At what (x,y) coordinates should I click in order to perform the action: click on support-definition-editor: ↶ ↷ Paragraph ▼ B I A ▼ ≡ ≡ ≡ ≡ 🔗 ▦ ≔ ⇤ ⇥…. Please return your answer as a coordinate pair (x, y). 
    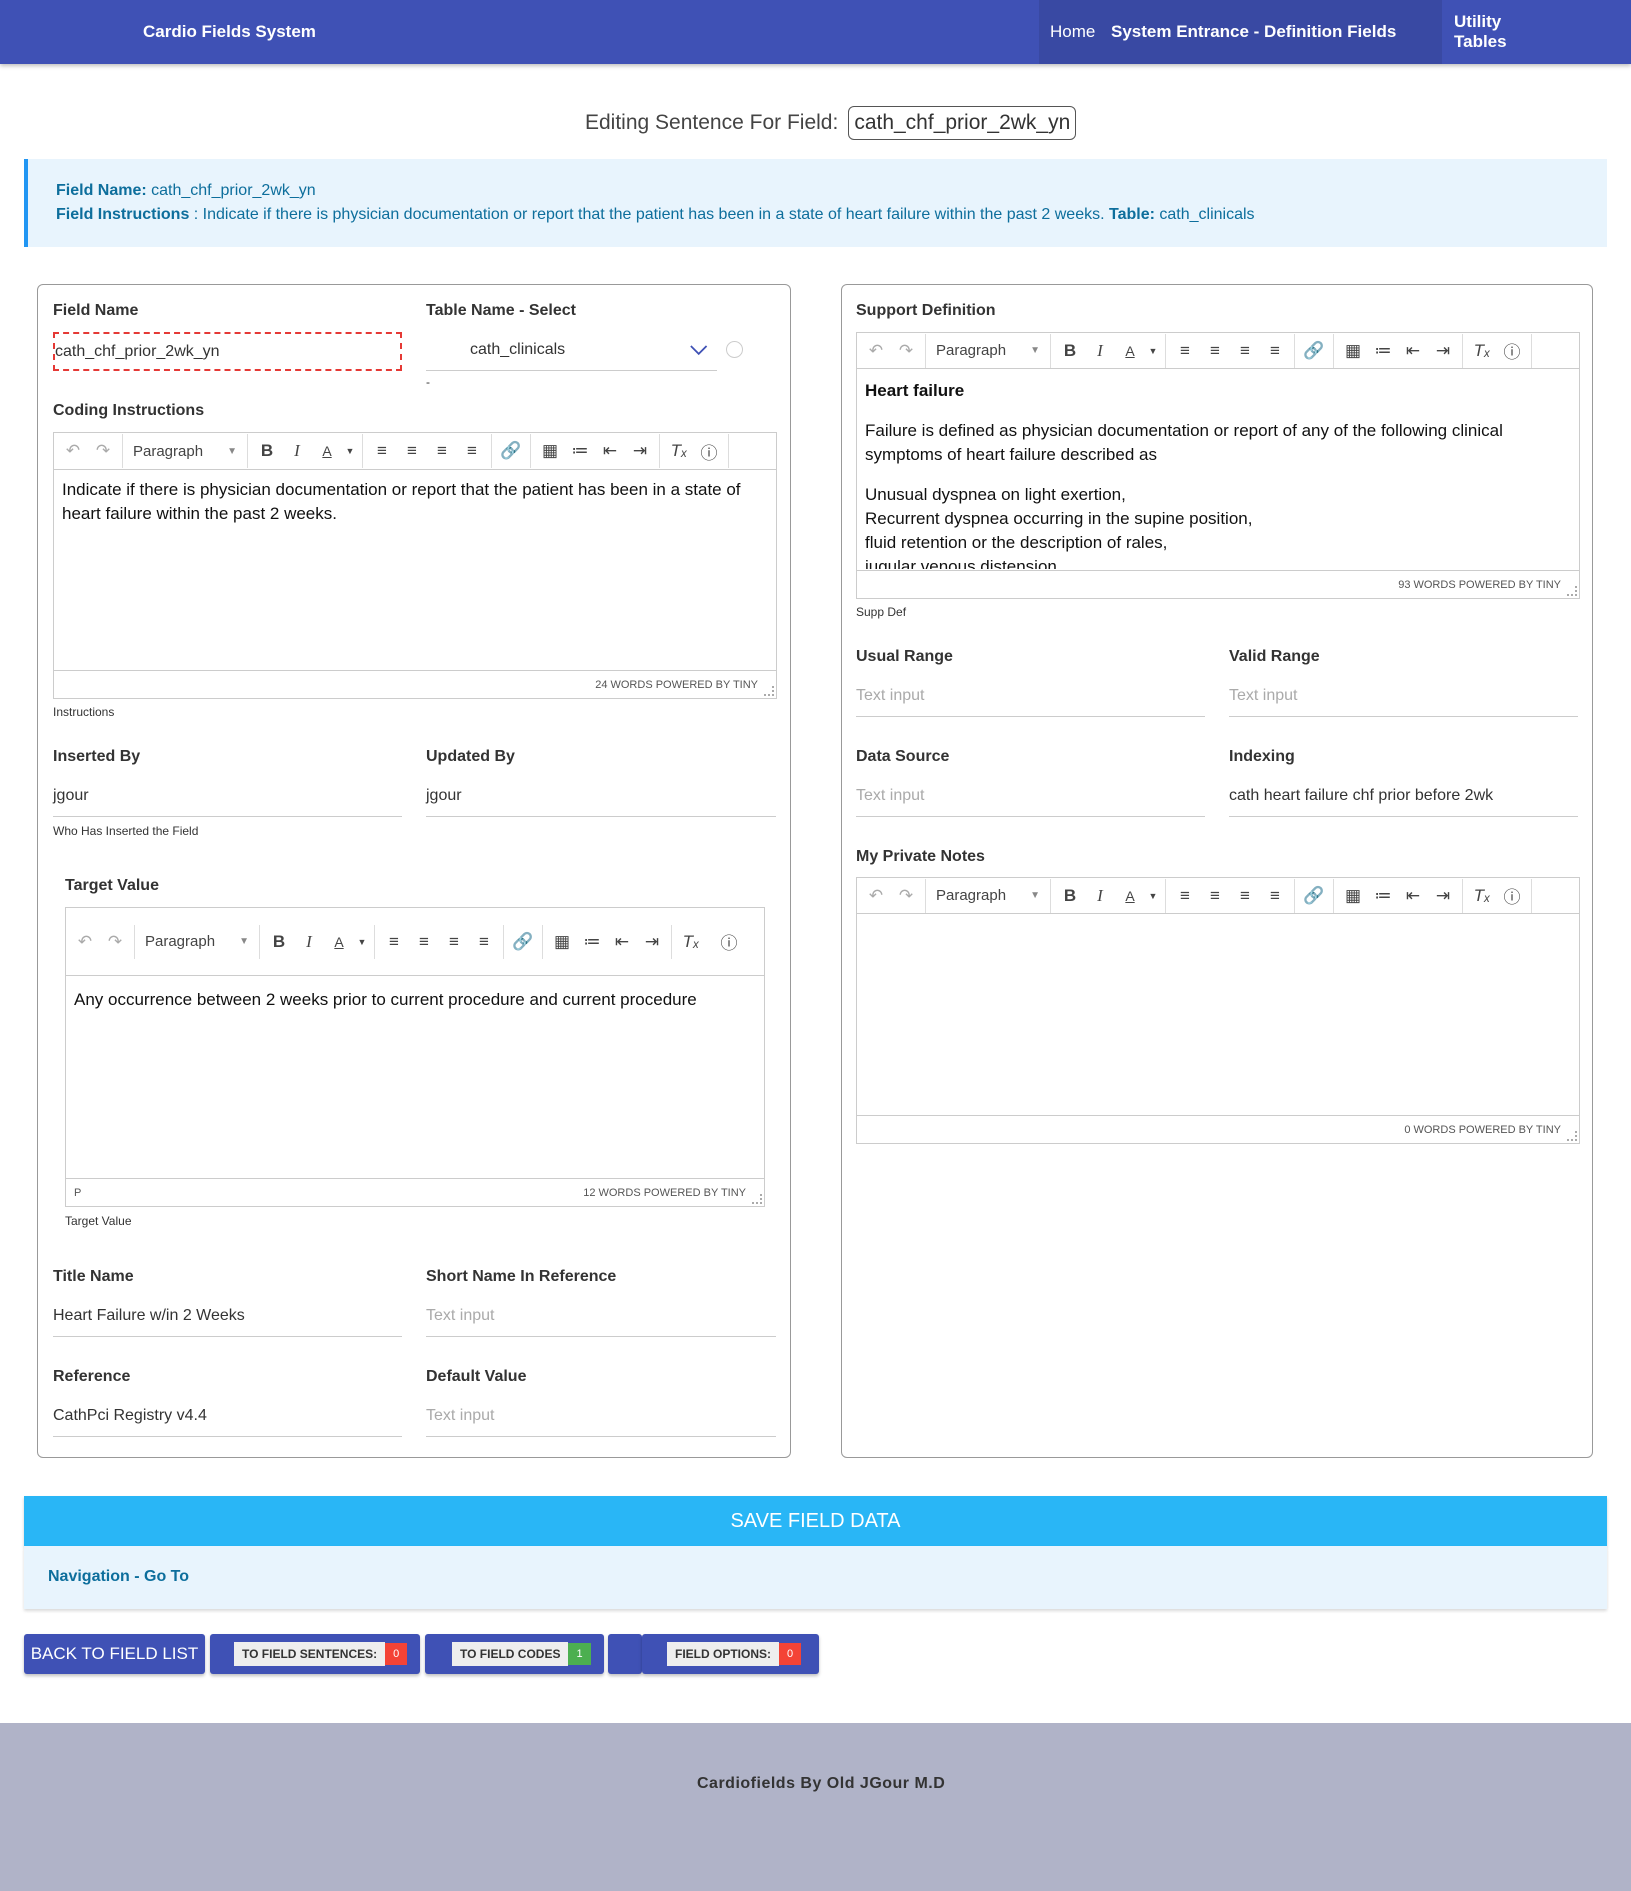
    Looking at the image, I should click on (1218, 465).